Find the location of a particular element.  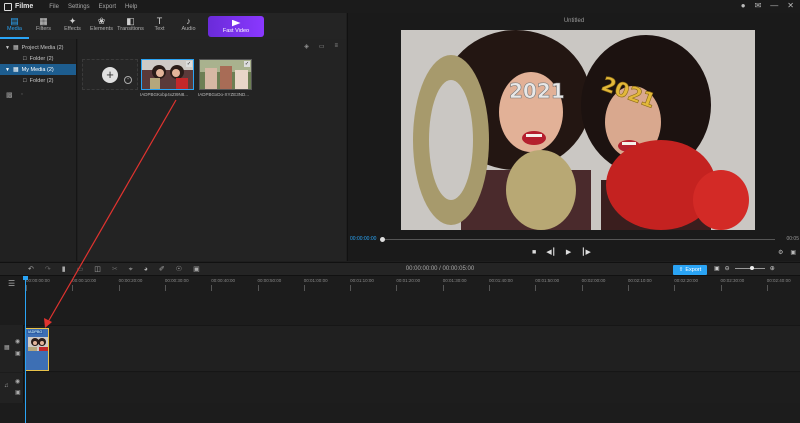

tab-effects: ✦ Effects is located at coordinates (72, 26).